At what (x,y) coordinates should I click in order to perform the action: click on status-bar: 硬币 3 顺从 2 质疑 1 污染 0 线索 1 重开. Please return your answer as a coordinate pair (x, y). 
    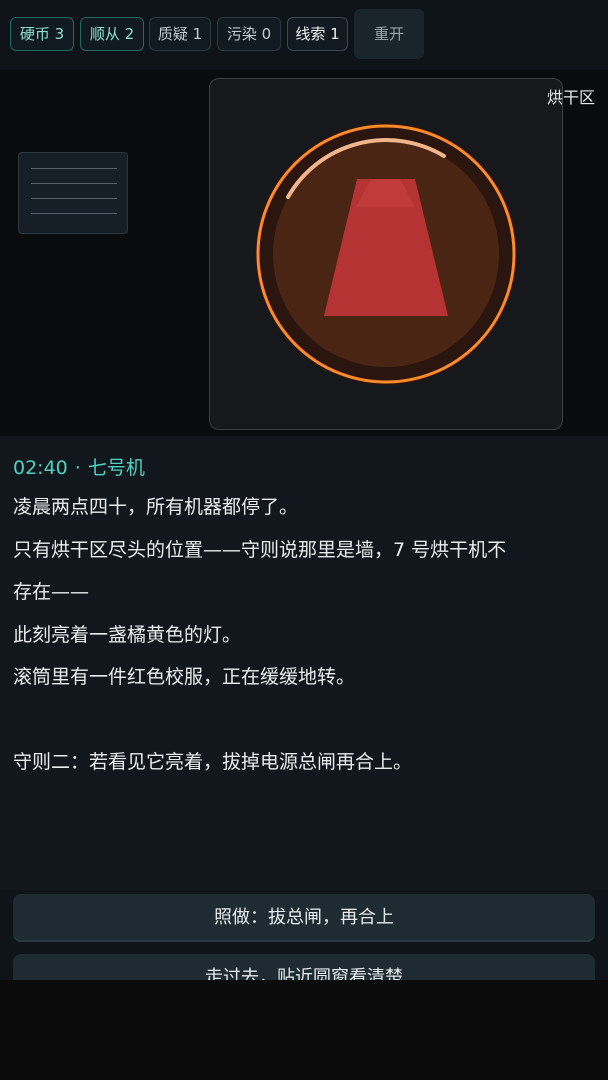
    Looking at the image, I should click on (304, 35).